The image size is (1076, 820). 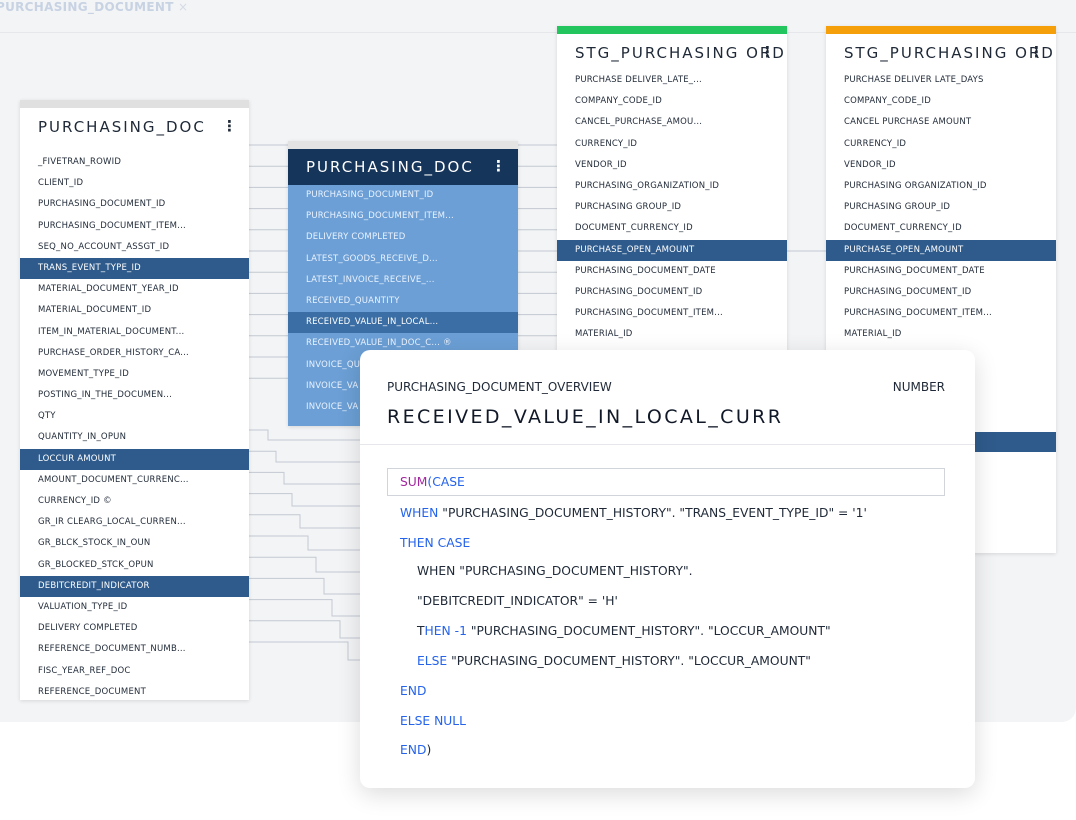 I want to click on column-row-cancel-purchase-amount: CANCEL PURCHASE AMOUNT, so click(x=941, y=122).